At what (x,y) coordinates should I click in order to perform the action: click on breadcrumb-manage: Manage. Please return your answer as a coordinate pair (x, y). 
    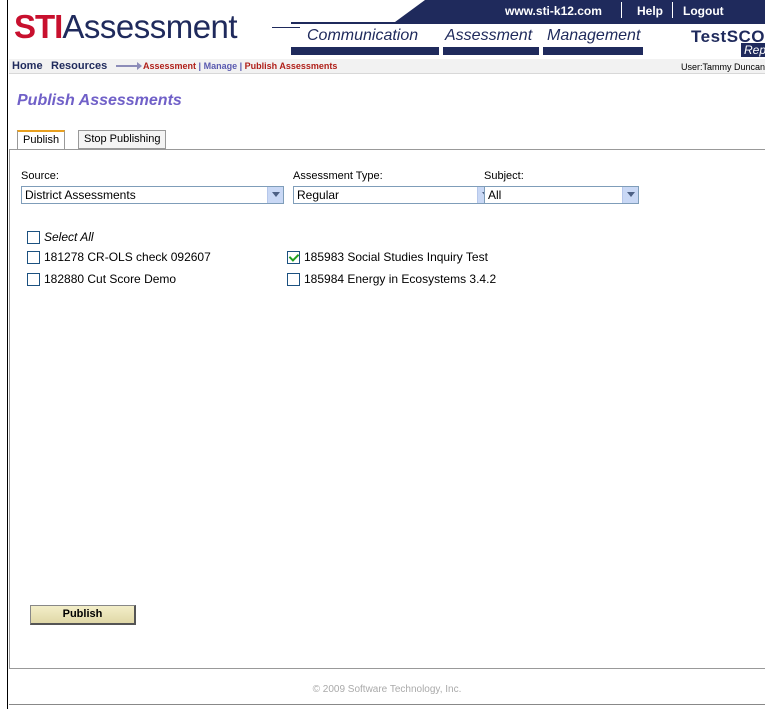
    Looking at the image, I should click on (221, 66).